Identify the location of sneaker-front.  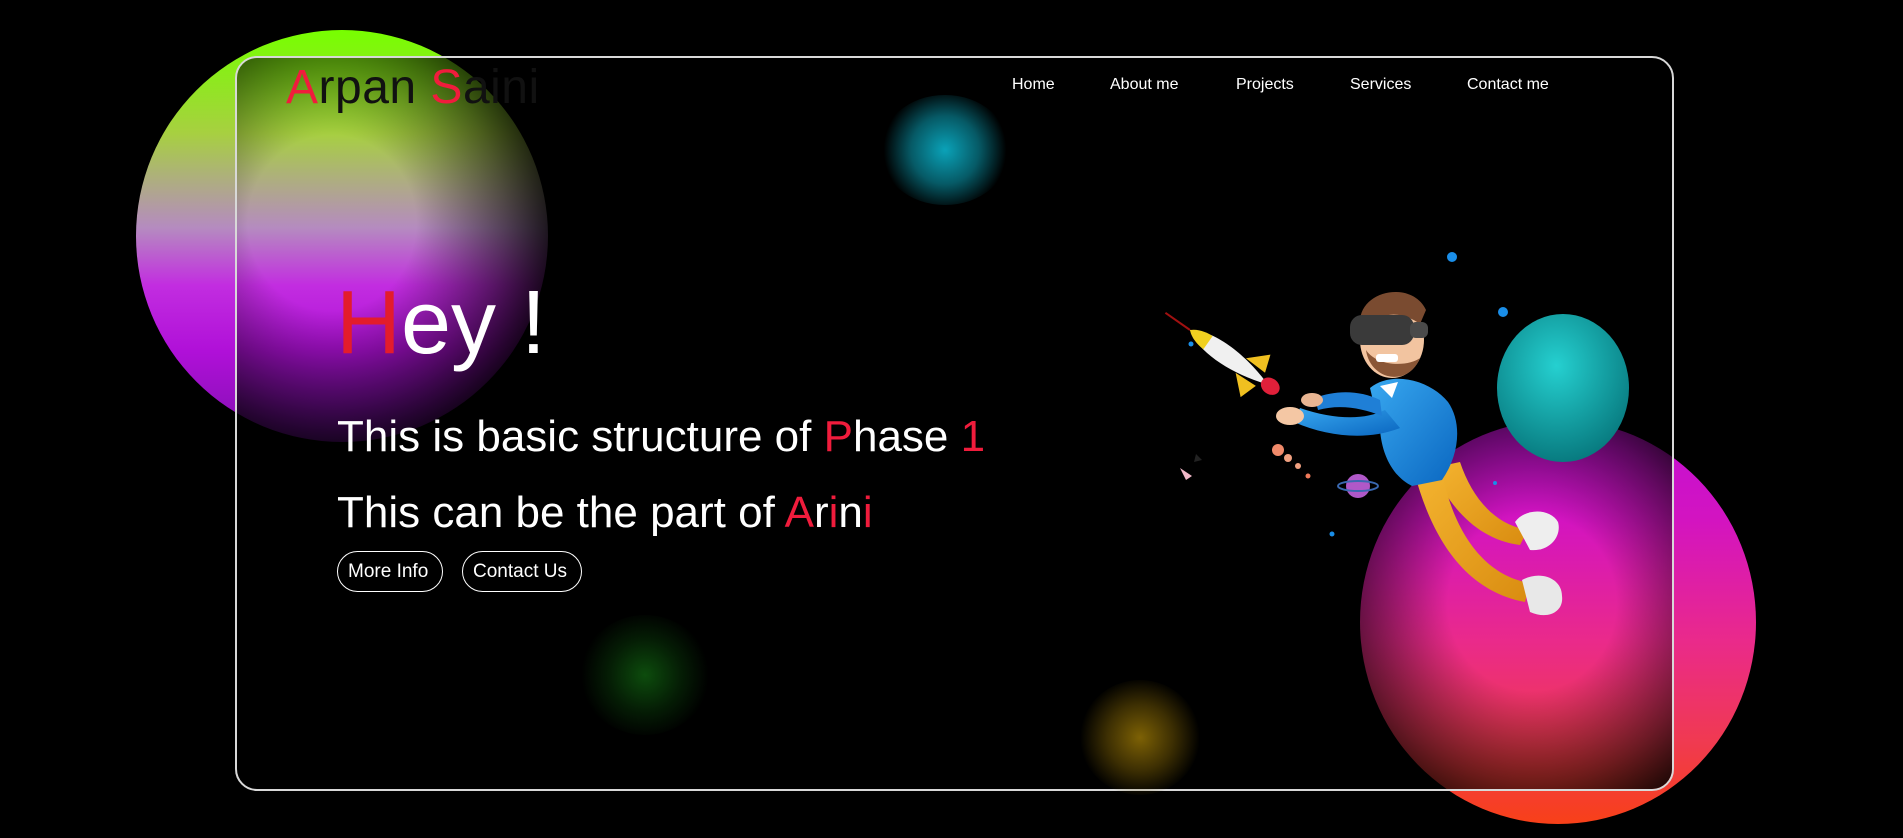
(1542, 595).